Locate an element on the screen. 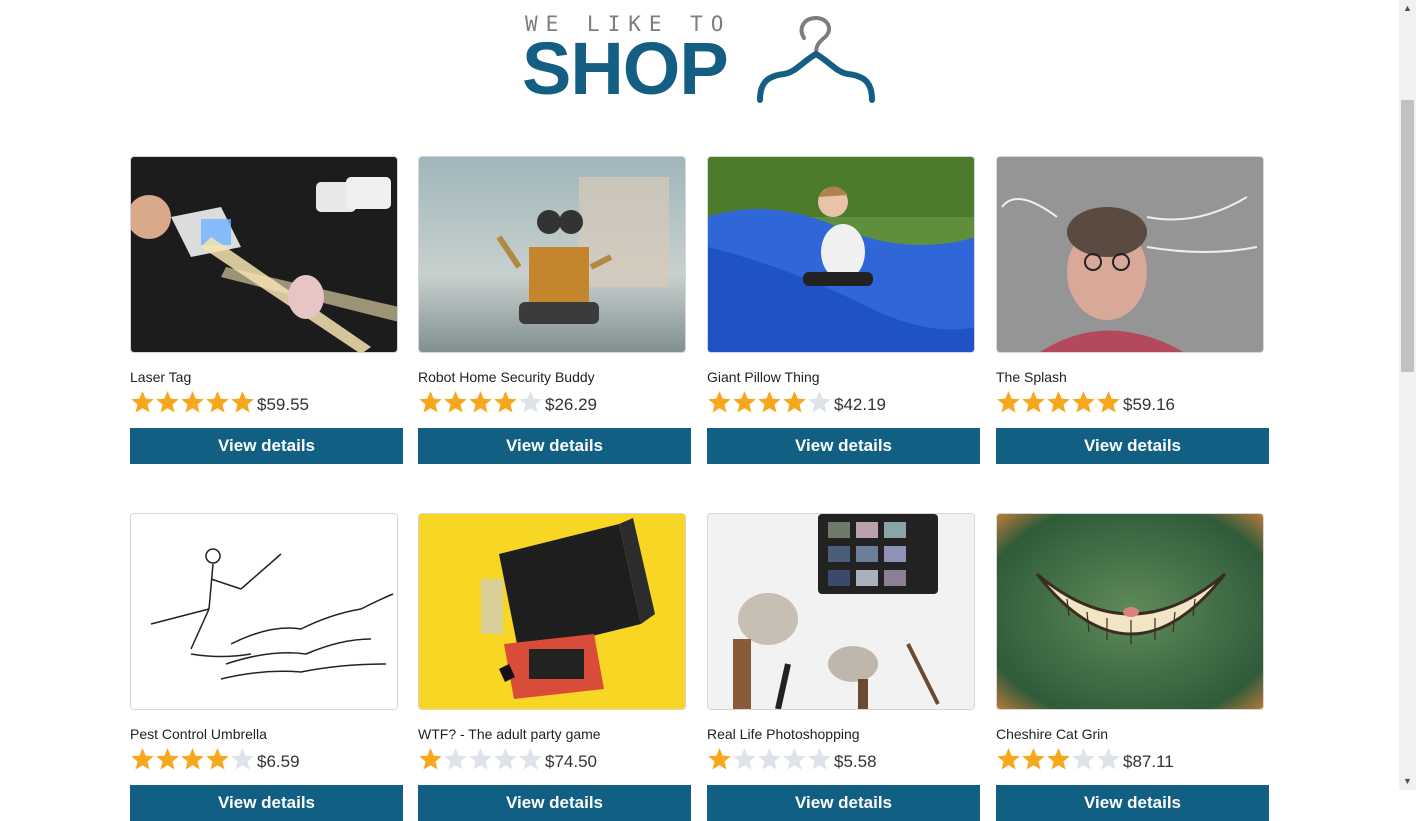 The image size is (1416, 821). product-name: Real Life Photoshopping is located at coordinates (783, 734).